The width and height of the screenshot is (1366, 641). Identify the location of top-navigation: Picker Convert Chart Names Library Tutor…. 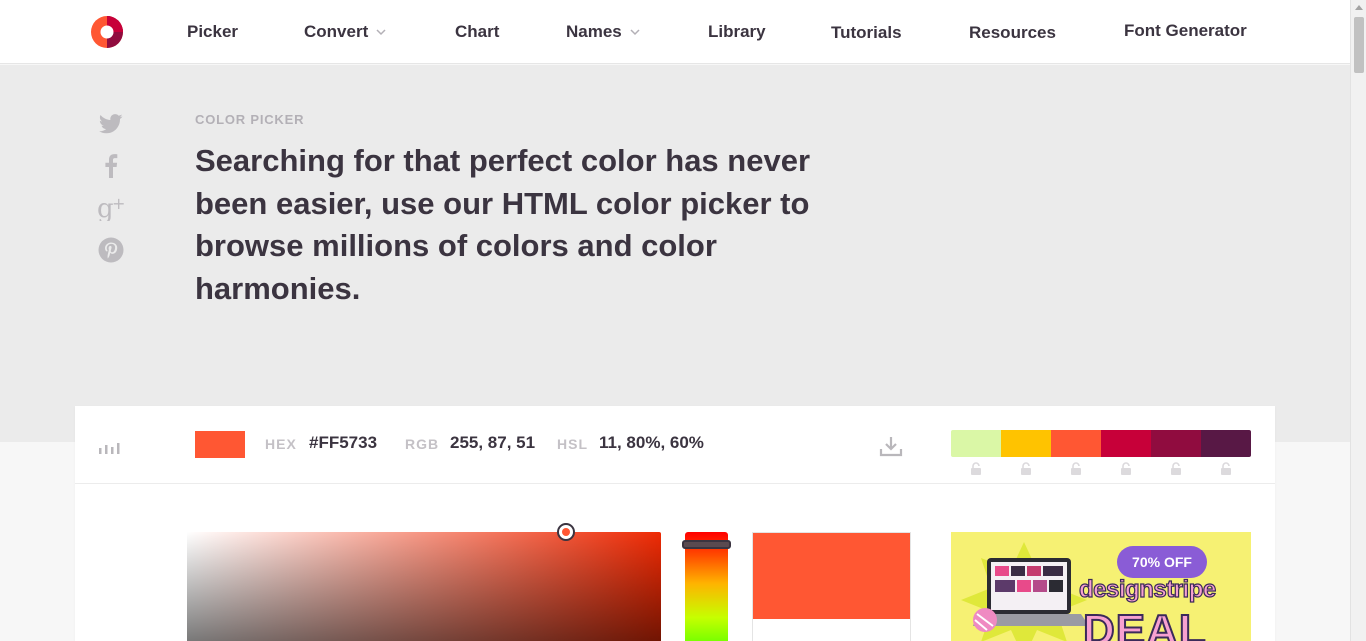
(675, 32).